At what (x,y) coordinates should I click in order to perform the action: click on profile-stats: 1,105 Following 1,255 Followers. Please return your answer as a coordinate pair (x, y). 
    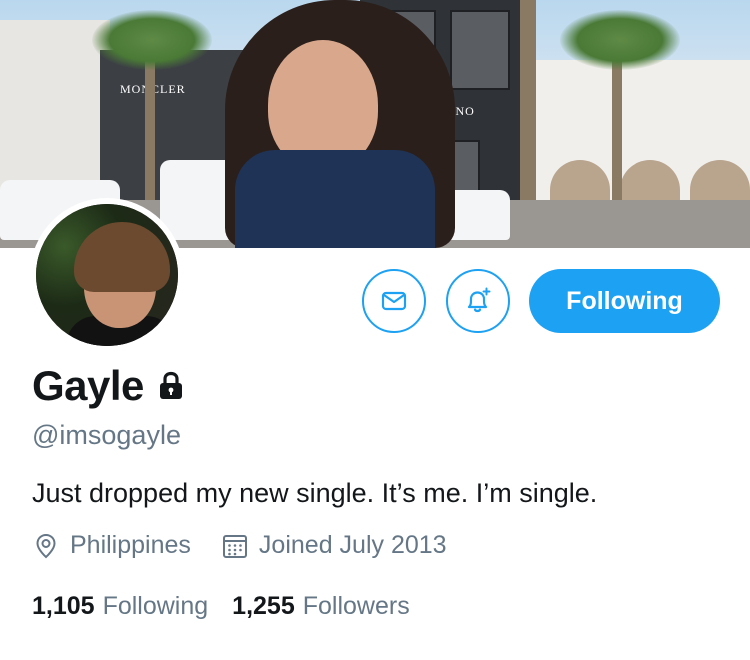
    Looking at the image, I should click on (233, 606).